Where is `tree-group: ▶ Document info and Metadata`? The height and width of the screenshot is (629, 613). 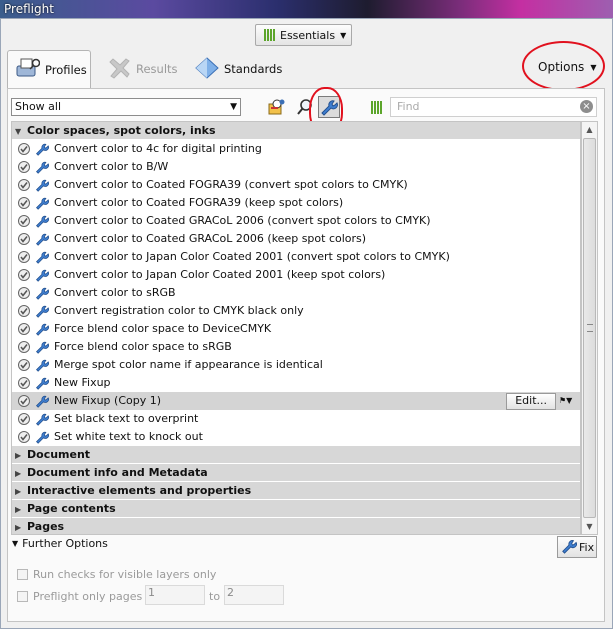 tree-group: ▶ Document info and Metadata is located at coordinates (296, 473).